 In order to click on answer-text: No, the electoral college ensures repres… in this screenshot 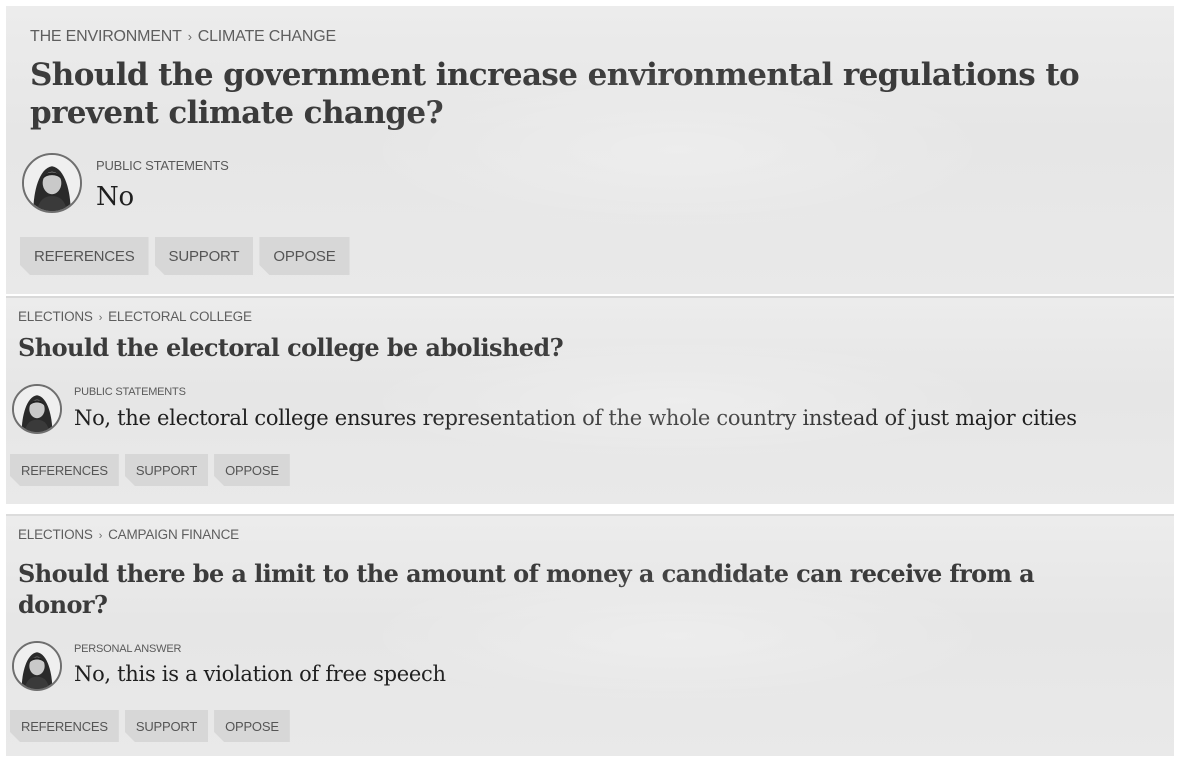, I will do `click(575, 418)`.